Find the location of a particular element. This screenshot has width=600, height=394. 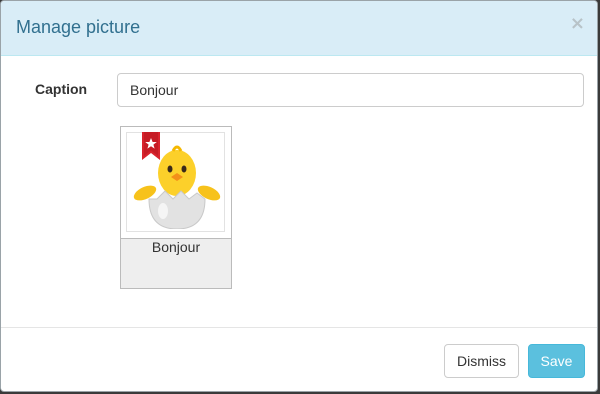

caption-label: Caption is located at coordinates (61, 89).